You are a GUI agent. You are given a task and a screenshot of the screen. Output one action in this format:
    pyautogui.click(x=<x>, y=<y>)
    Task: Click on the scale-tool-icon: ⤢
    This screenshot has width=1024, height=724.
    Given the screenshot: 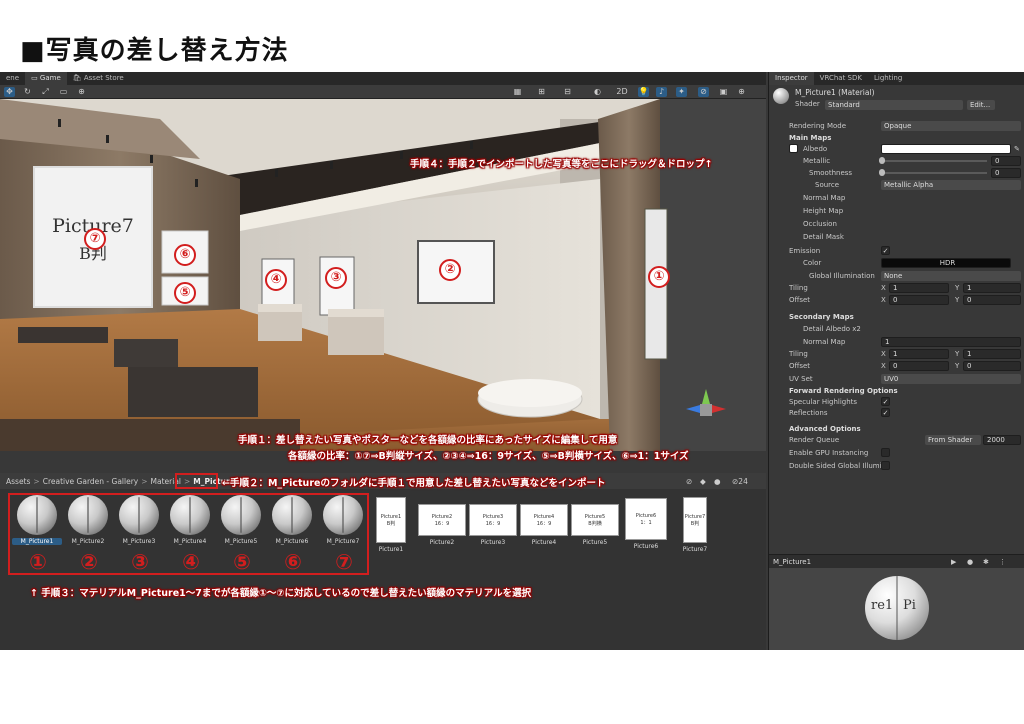 What is the action you would take?
    pyautogui.click(x=45, y=92)
    